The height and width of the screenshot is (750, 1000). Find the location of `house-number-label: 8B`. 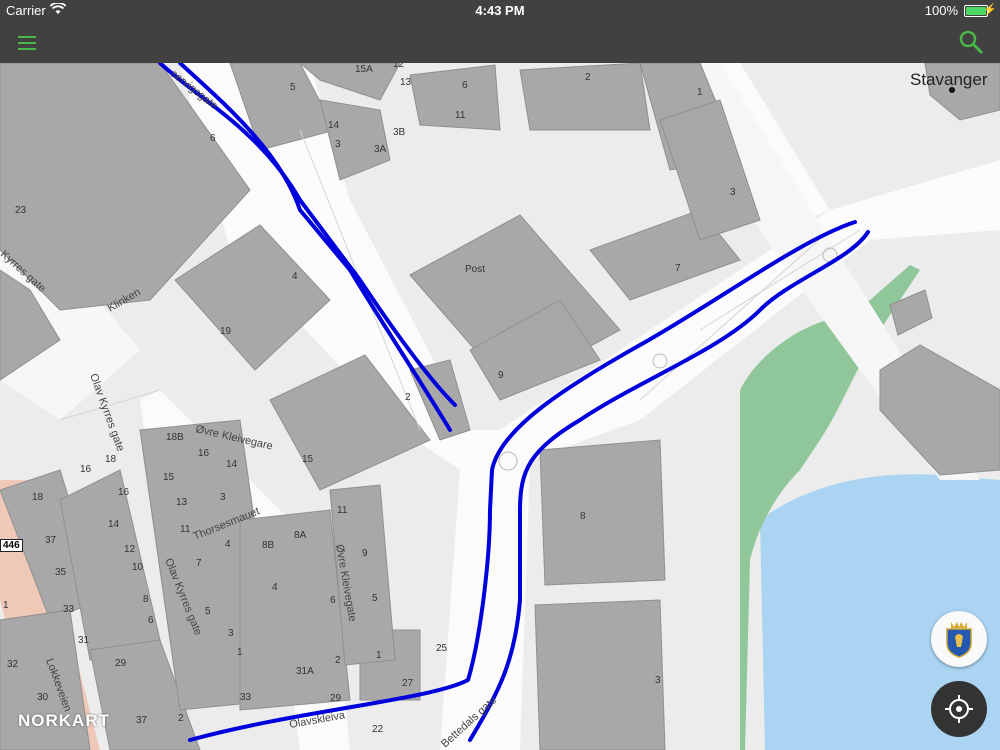

house-number-label: 8B is located at coordinates (268, 545).